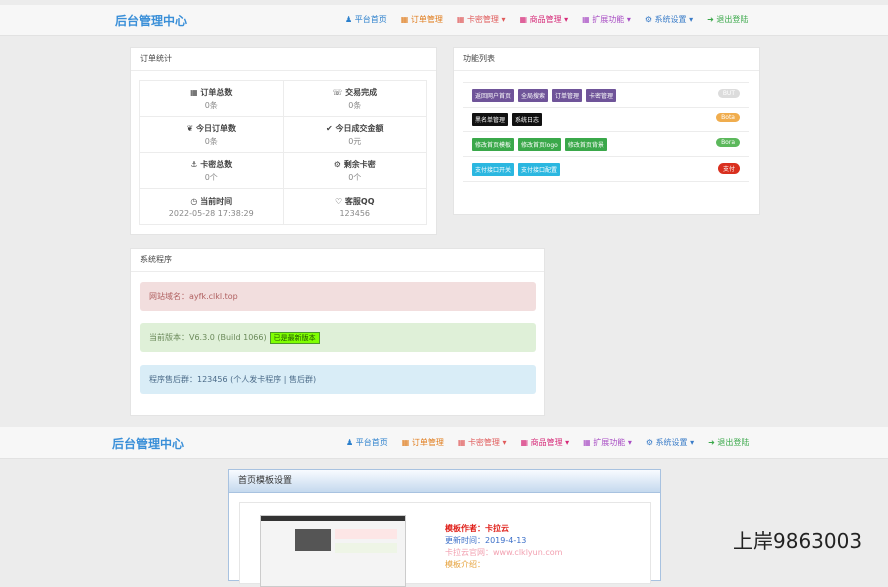  Describe the element at coordinates (211, 134) in the screenshot. I see `stat-cell: ❦ 今日订单数 0条` at that location.